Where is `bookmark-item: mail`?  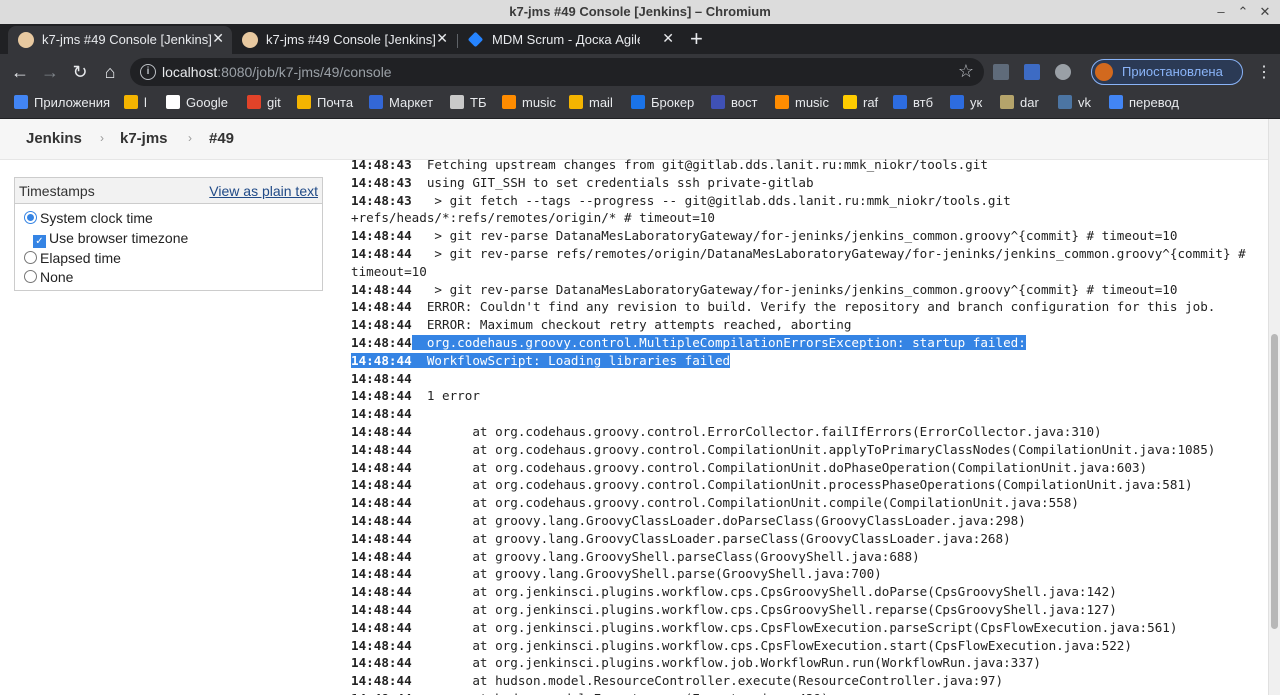 bookmark-item: mail is located at coordinates (591, 104).